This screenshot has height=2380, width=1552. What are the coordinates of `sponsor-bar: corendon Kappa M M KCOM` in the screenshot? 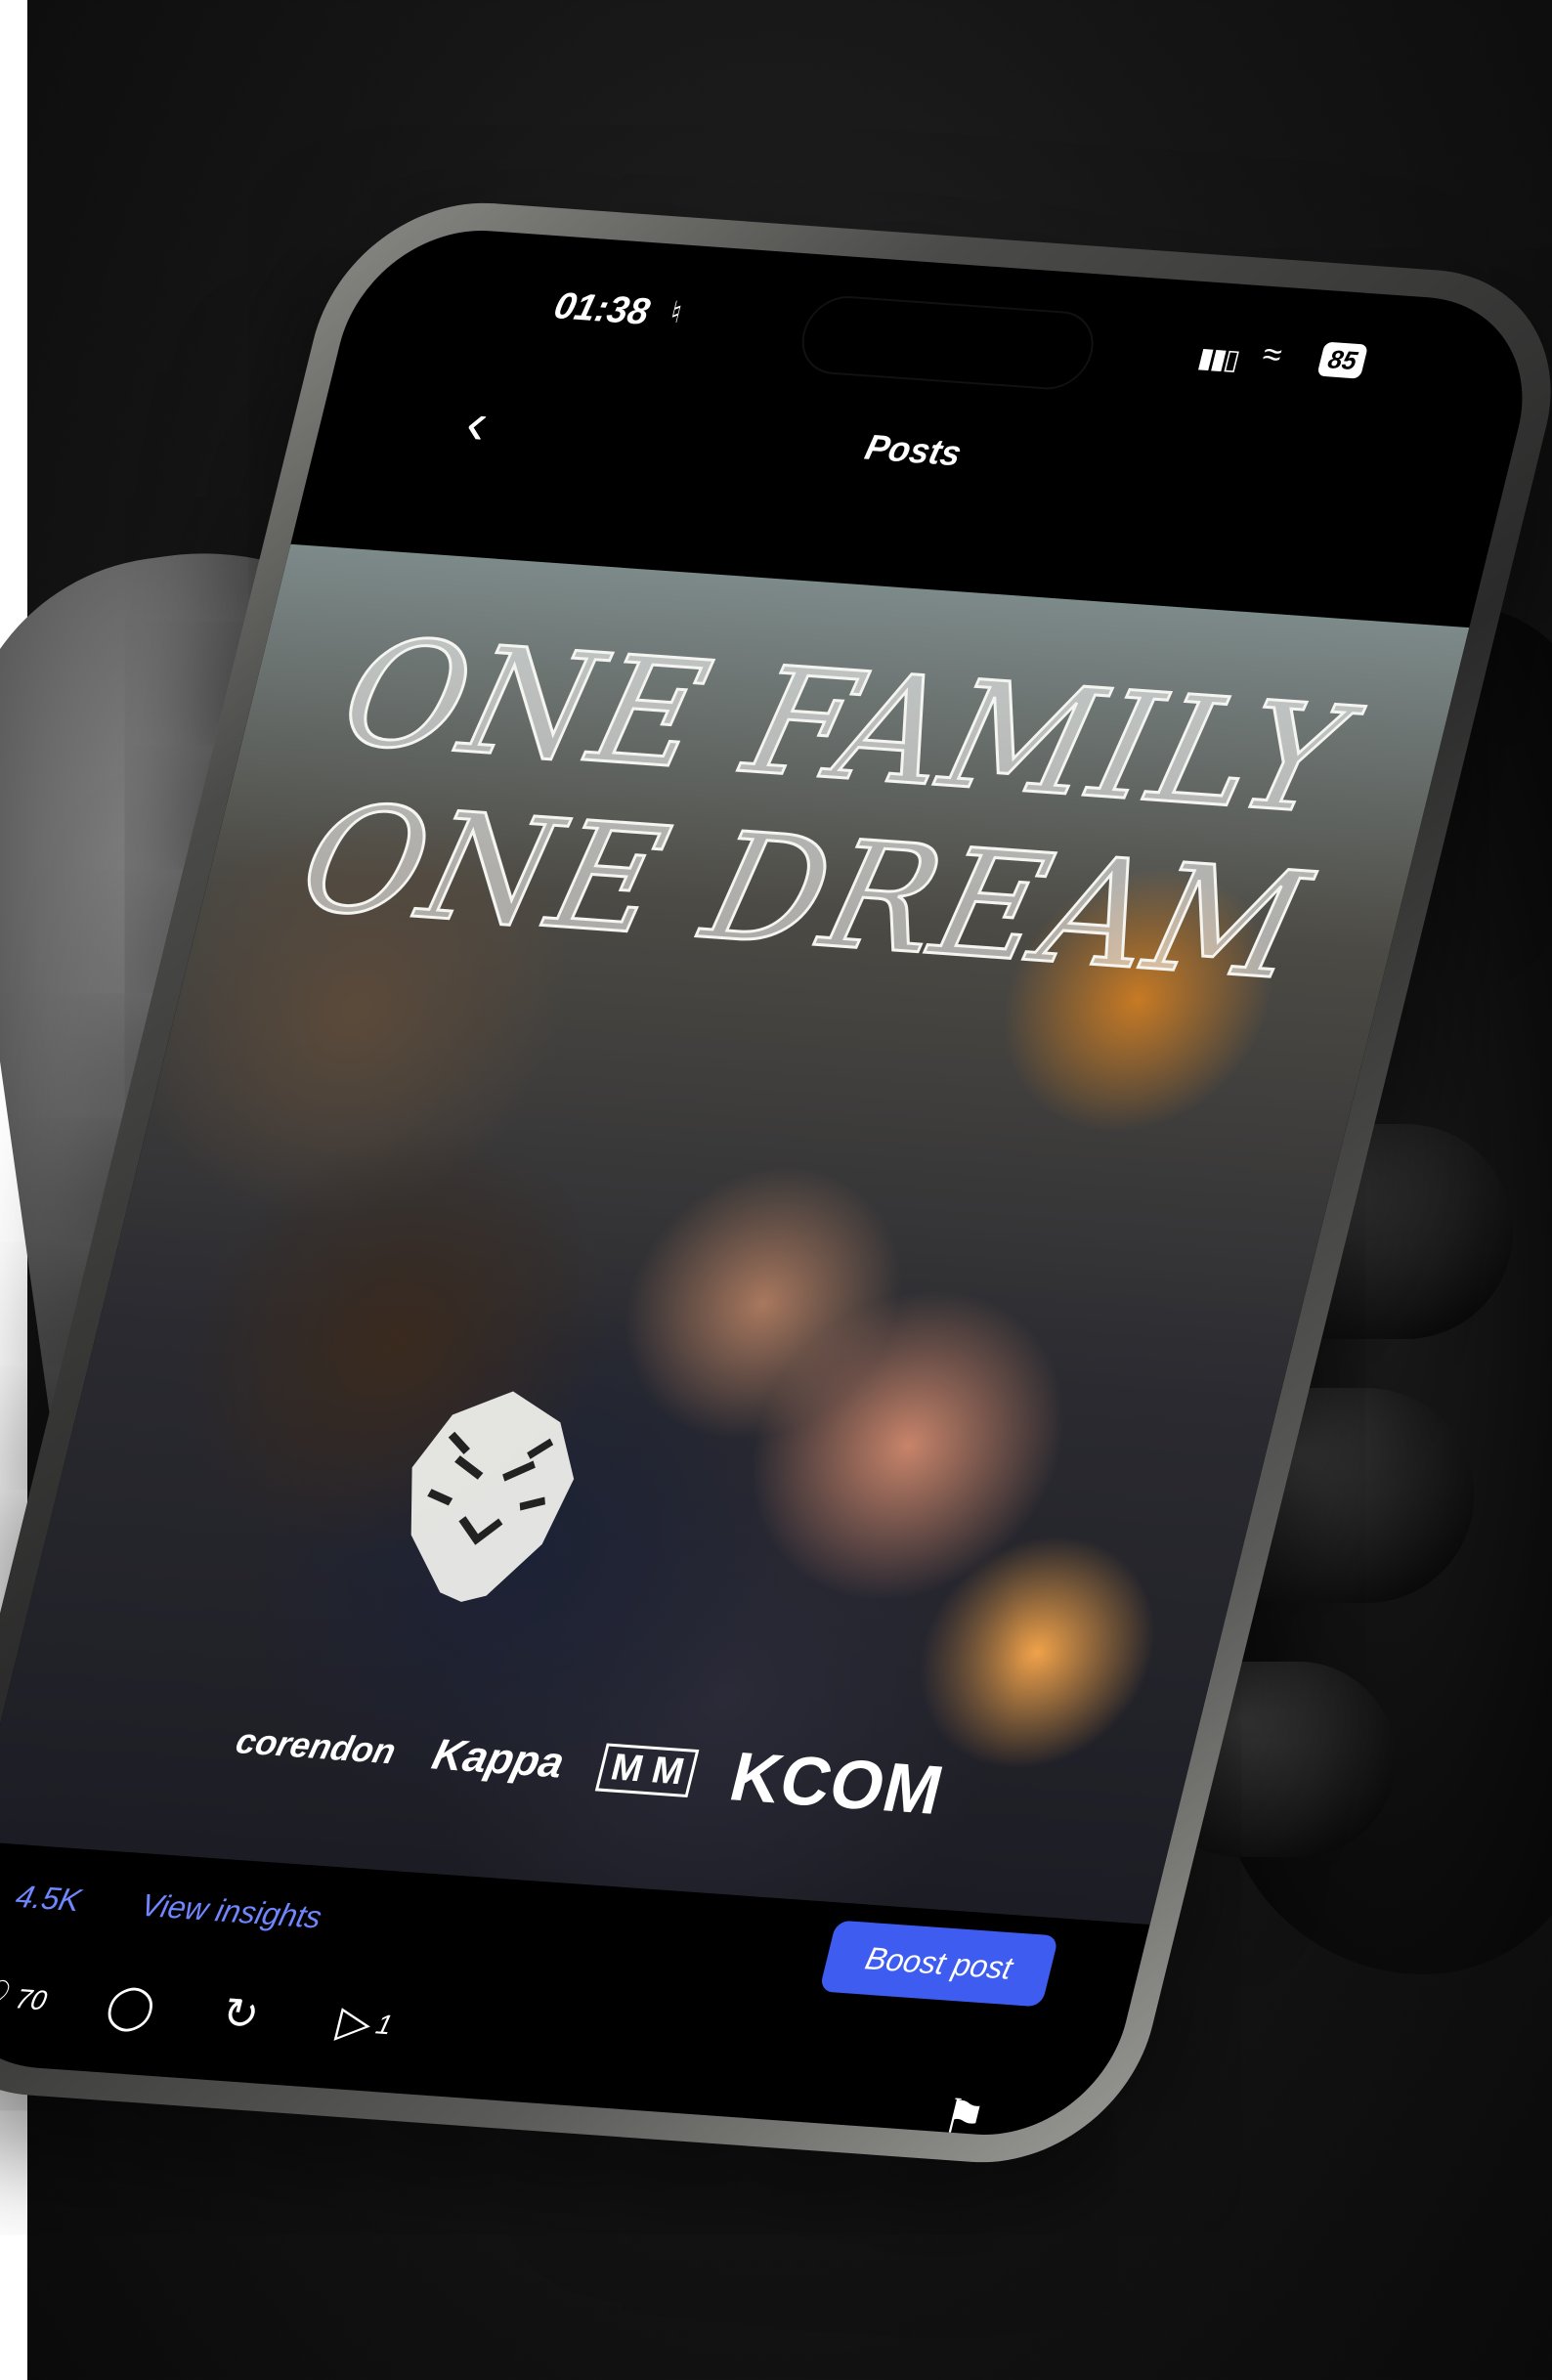 It's located at (594, 1765).